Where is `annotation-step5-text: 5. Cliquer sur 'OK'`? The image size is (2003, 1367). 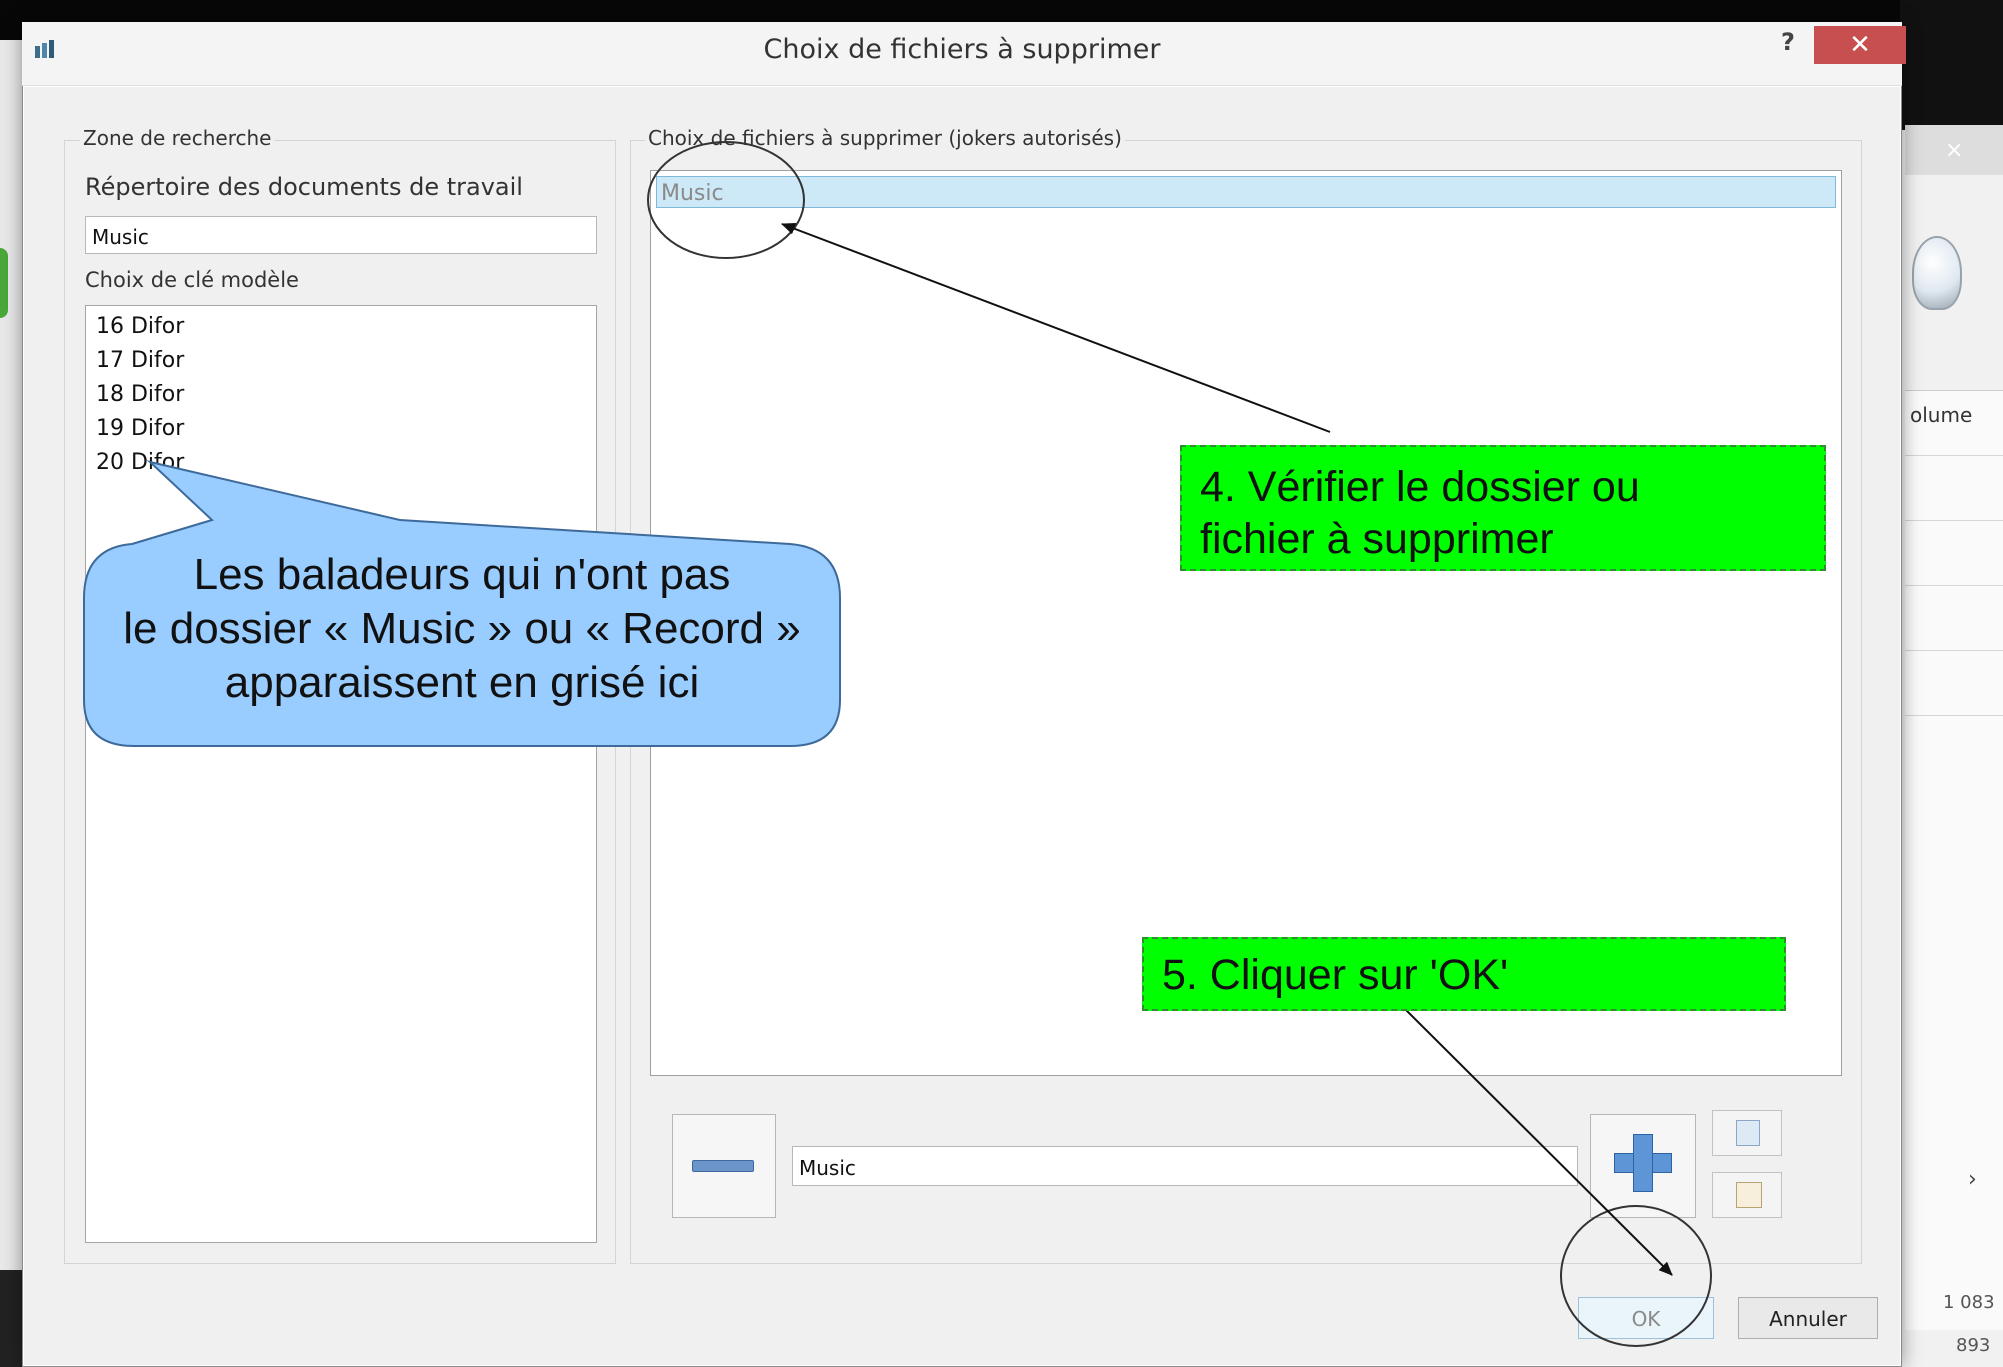 annotation-step5-text: 5. Cliquer sur 'OK' is located at coordinates (1335, 975).